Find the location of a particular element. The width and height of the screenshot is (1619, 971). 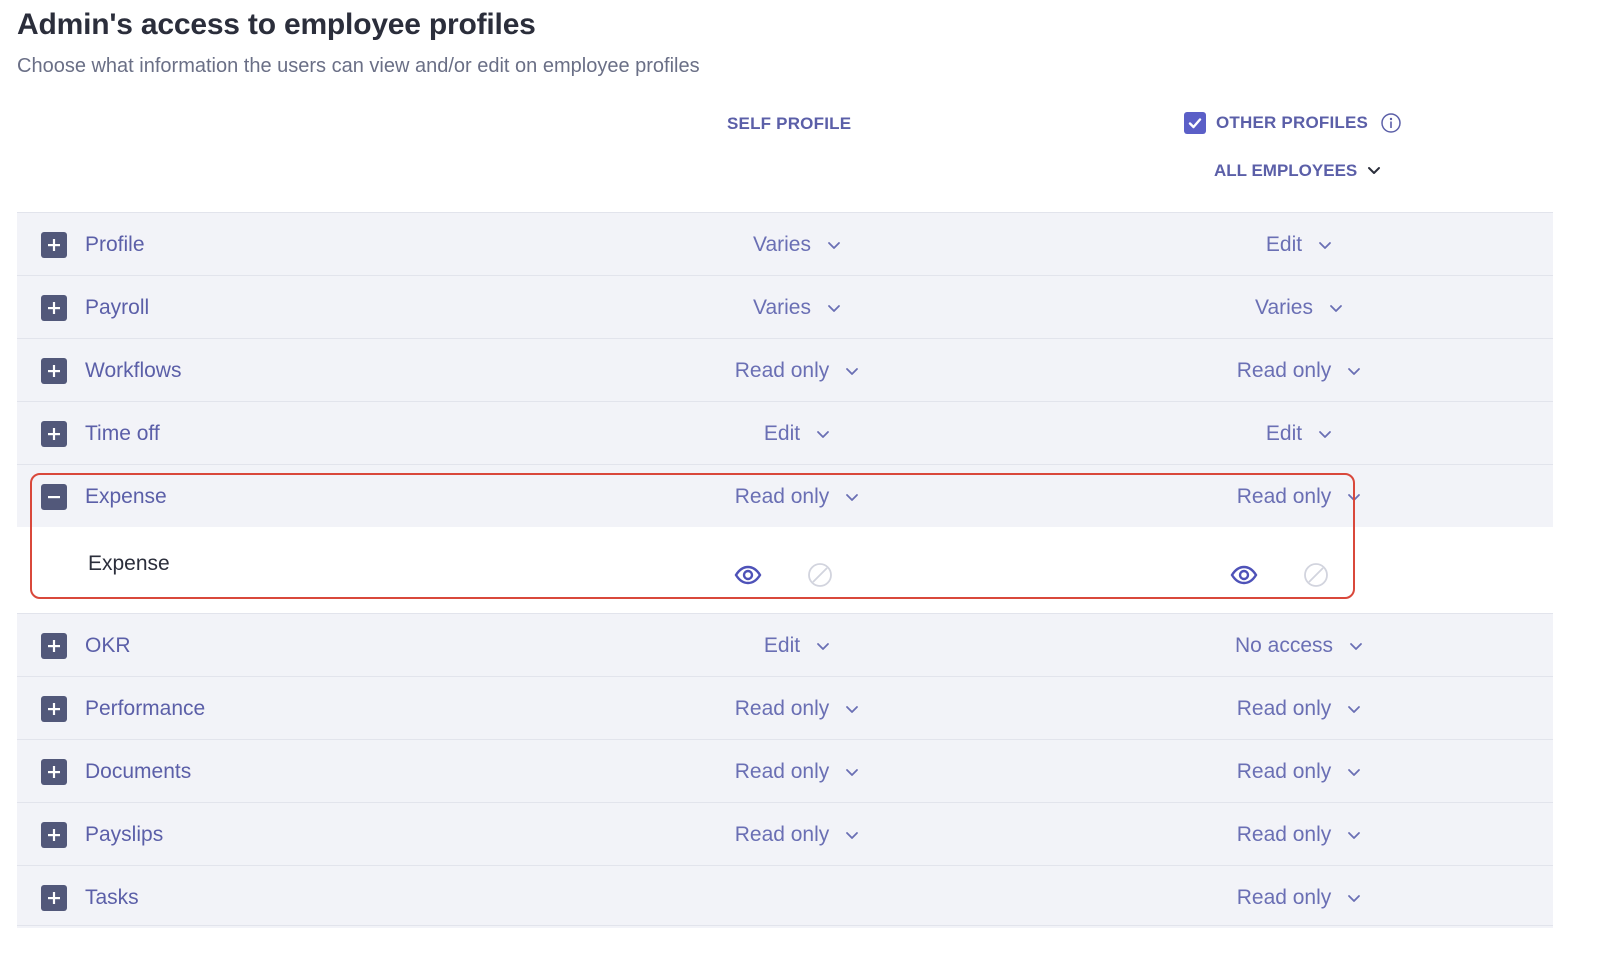

employee-scope-label: ALL EMPLOYEES is located at coordinates (1286, 170).